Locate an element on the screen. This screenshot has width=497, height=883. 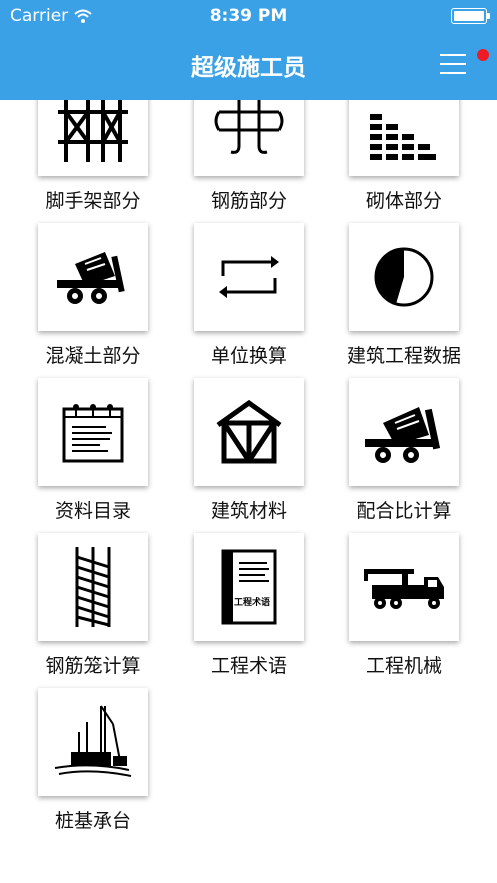
tile-label: 钢筋笼计算 is located at coordinates (93, 666).